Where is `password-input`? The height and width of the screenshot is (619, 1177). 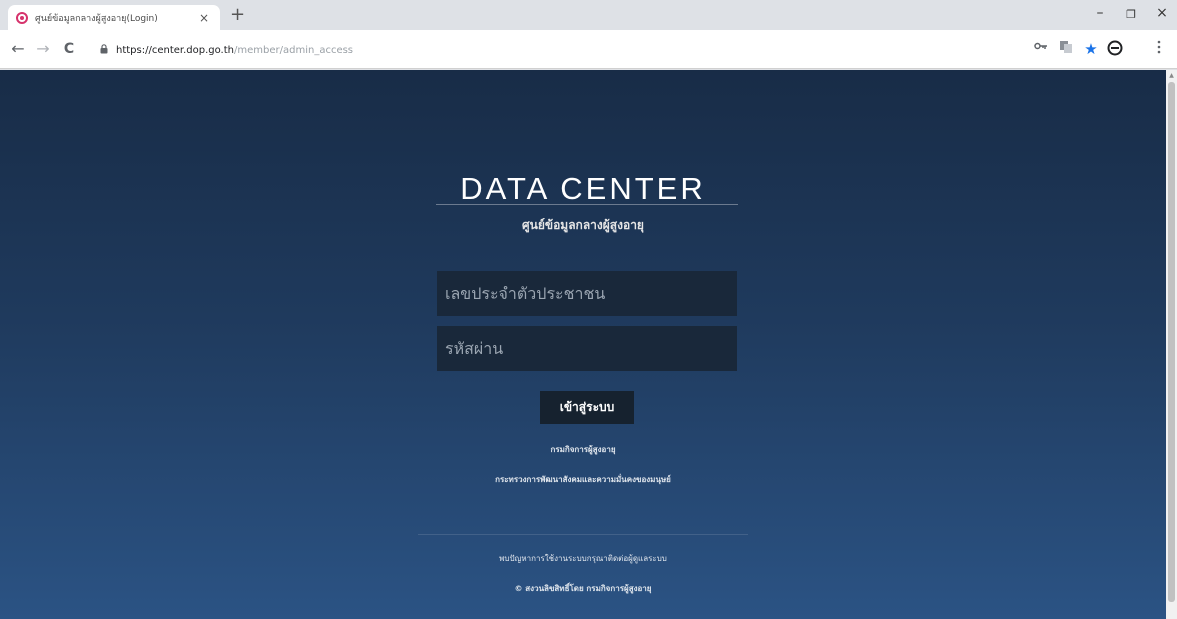 password-input is located at coordinates (587, 348).